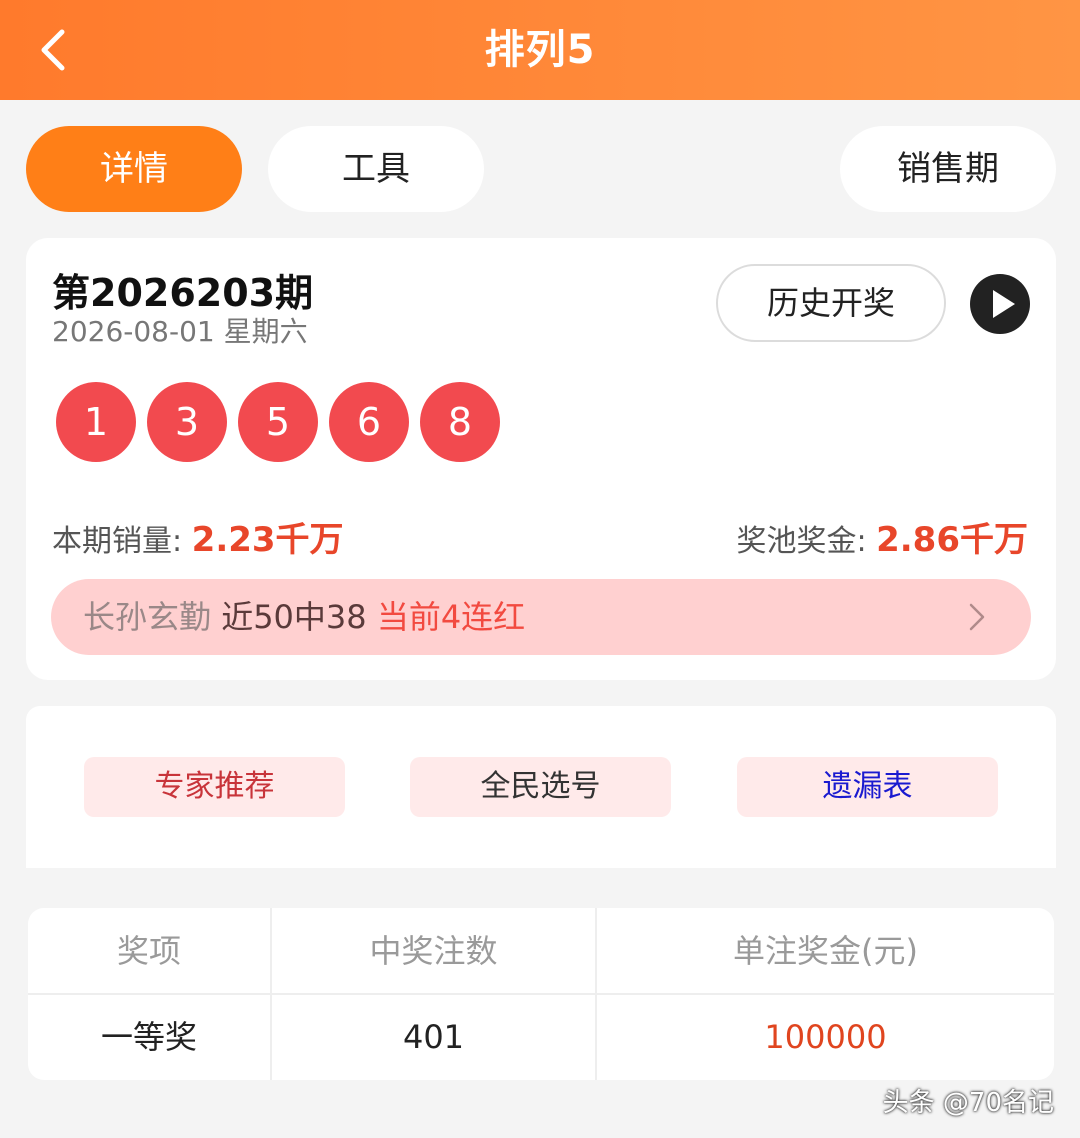 The height and width of the screenshot is (1138, 1080). I want to click on pool-value: 2.86千万, so click(952, 540).